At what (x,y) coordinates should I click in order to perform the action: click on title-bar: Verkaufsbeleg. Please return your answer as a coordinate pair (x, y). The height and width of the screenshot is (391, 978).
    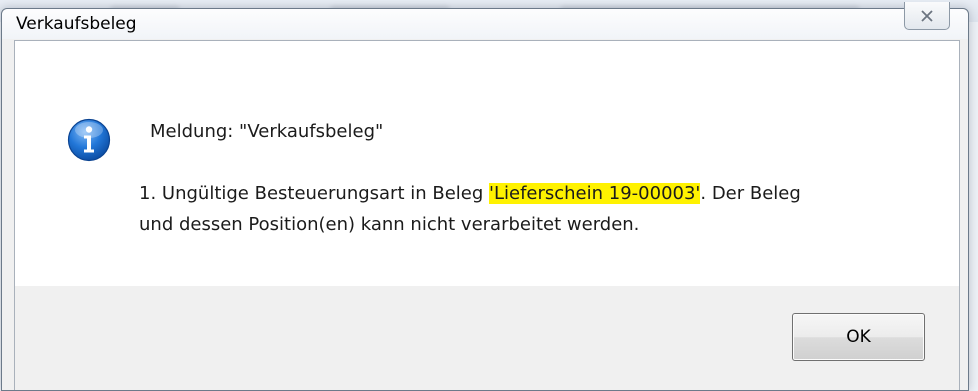
    Looking at the image, I should click on (485, 20).